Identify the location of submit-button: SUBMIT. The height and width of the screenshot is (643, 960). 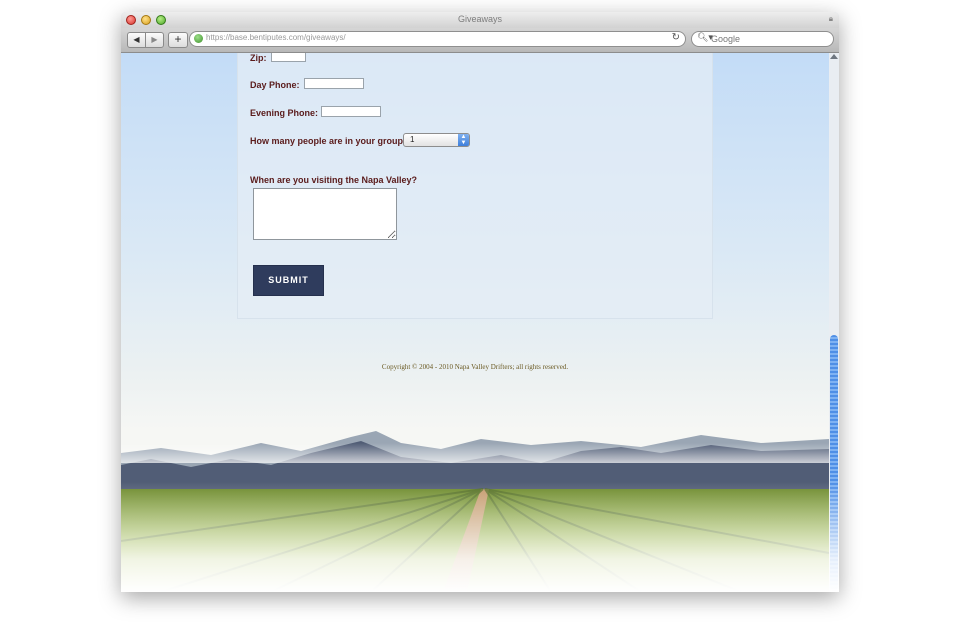
(288, 280).